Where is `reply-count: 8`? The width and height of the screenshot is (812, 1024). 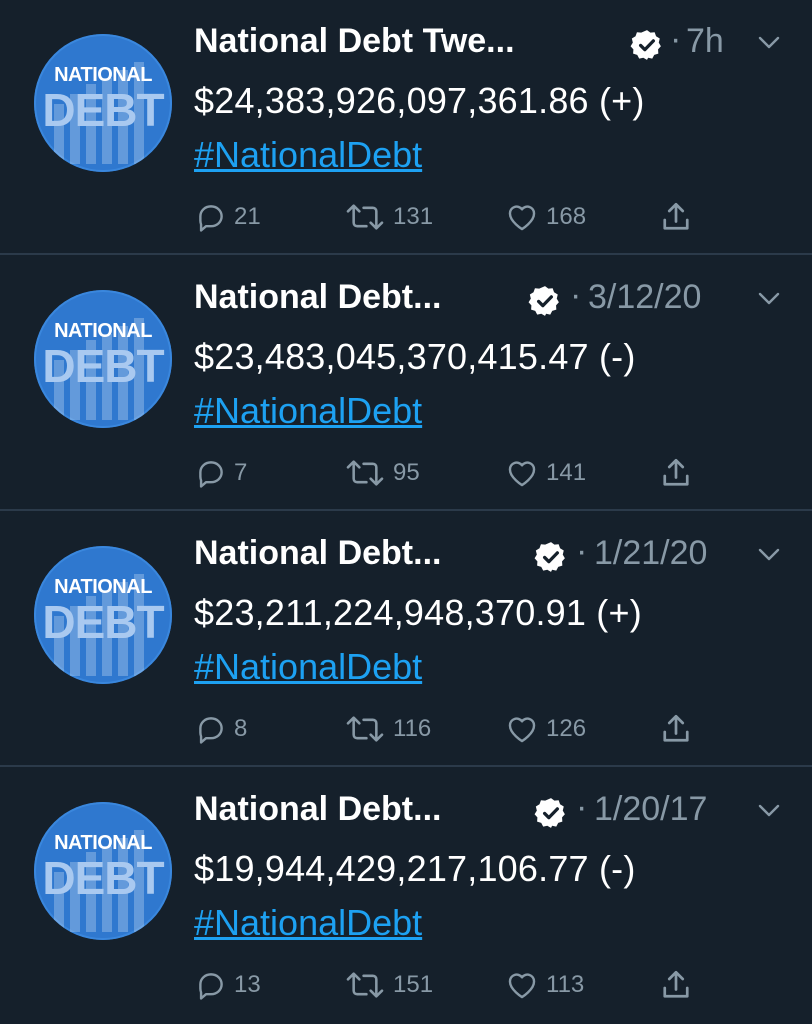
reply-count: 8 is located at coordinates (241, 728).